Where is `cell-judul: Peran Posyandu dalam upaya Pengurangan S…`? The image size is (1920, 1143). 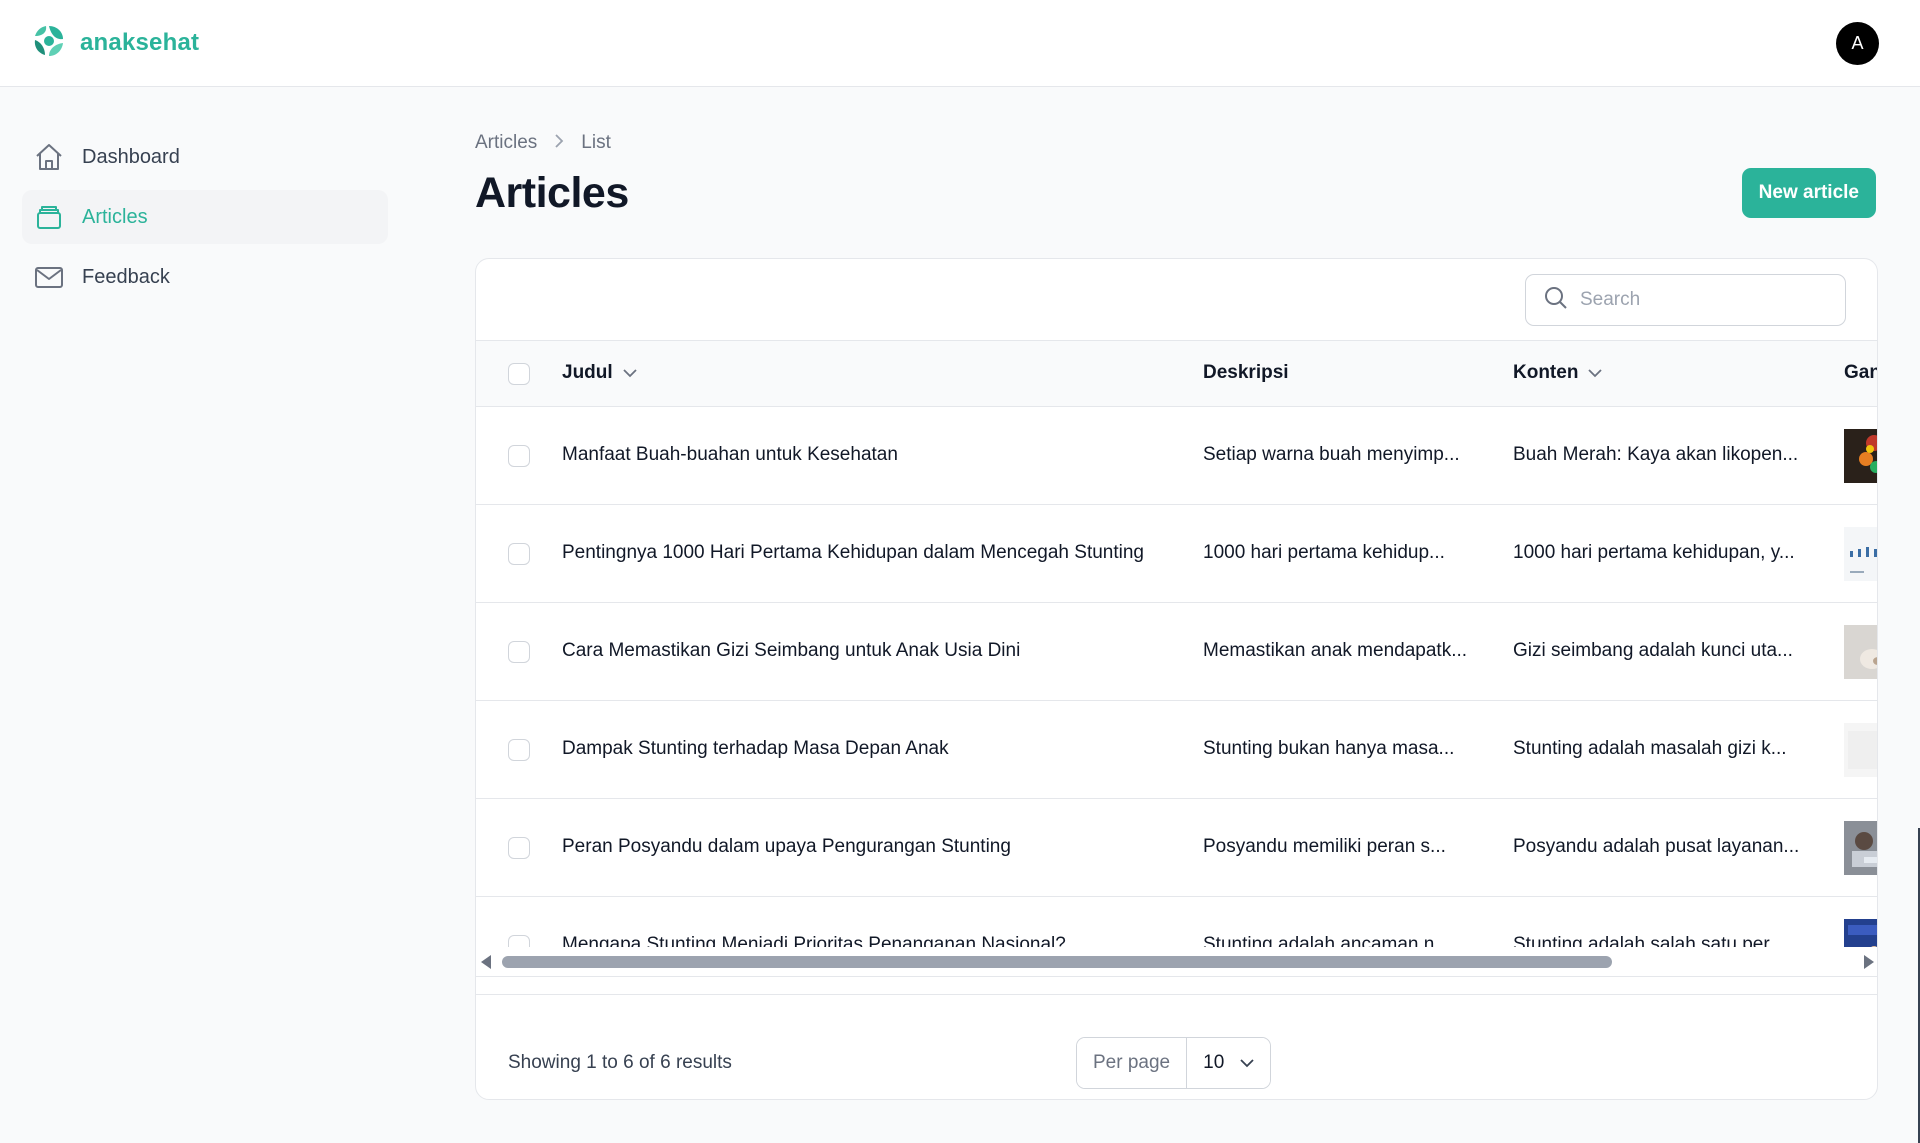
cell-judul: Peran Posyandu dalam upaya Pengurangan S… is located at coordinates (786, 846).